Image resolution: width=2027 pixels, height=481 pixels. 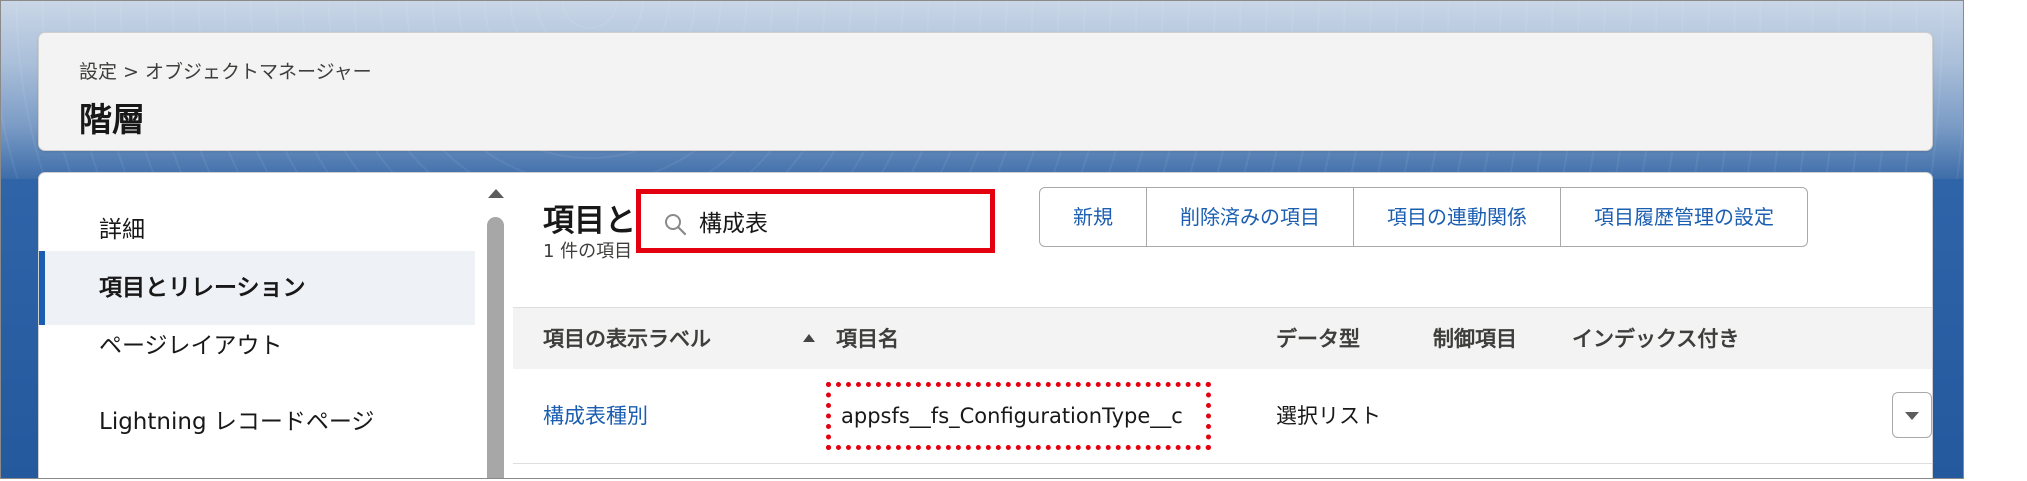 What do you see at coordinates (589, 221) in the screenshot?
I see `section-title: 項目と` at bounding box center [589, 221].